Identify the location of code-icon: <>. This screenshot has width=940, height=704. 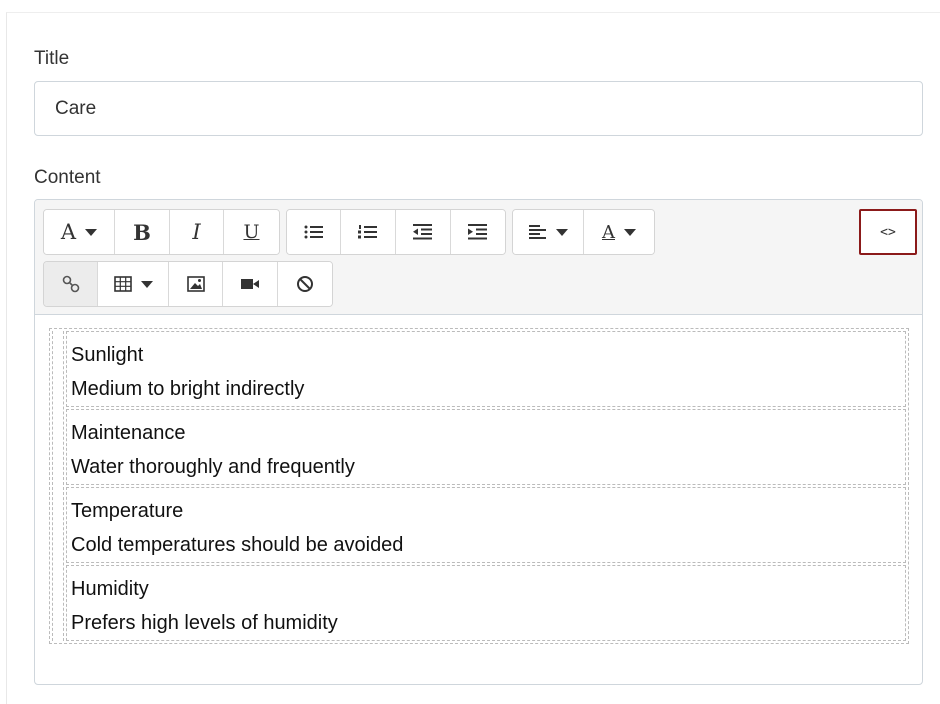
(888, 232).